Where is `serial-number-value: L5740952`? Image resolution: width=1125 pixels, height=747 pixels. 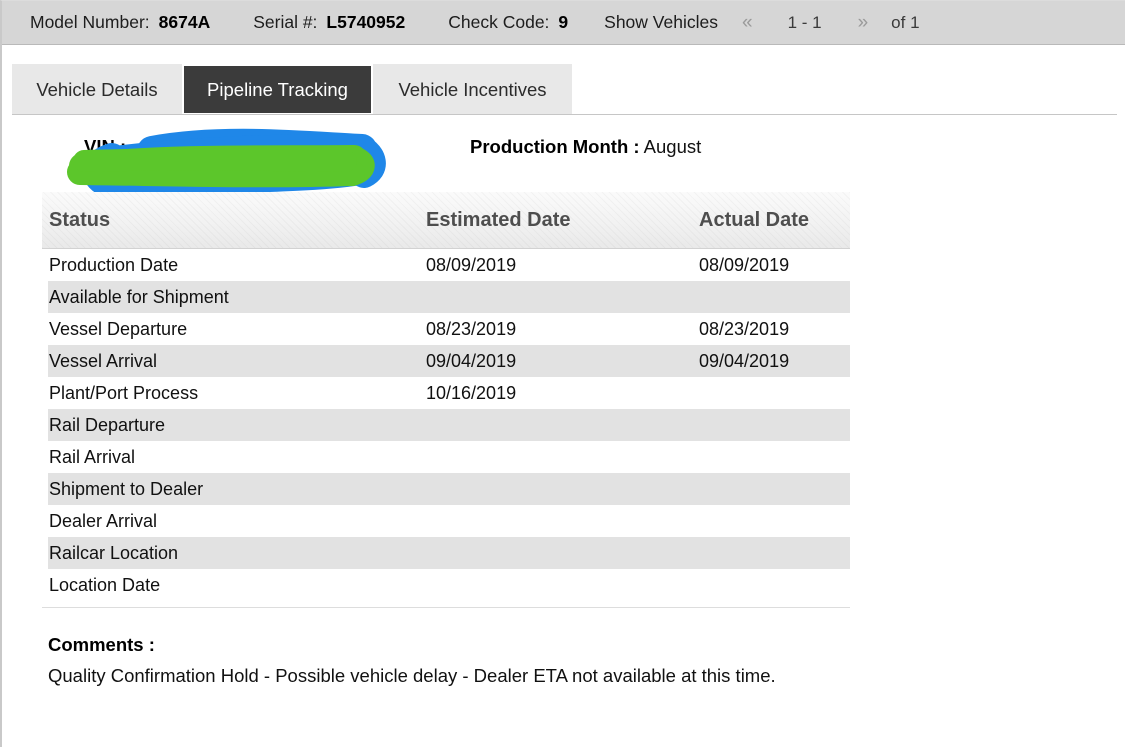
serial-number-value: L5740952 is located at coordinates (366, 22).